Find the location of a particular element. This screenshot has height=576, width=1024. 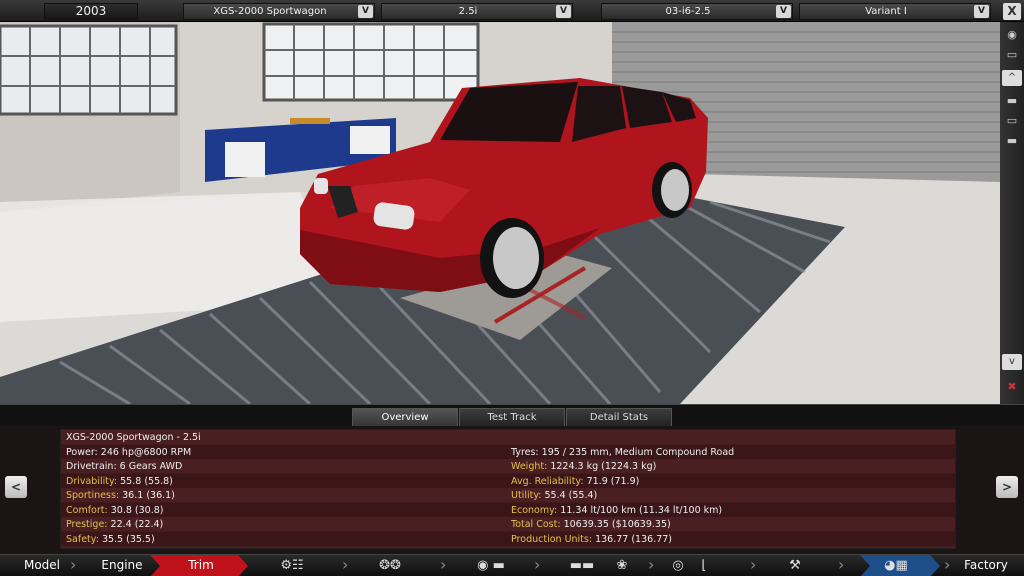

steering-icon: ◎ is located at coordinates (678, 566).